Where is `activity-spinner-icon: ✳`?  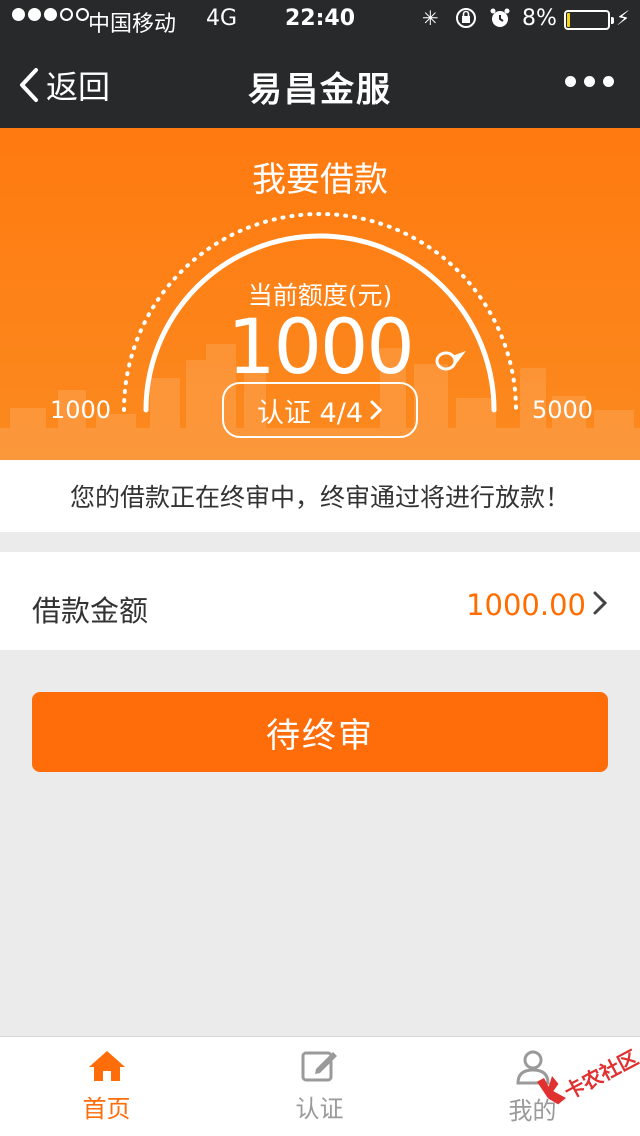
activity-spinner-icon: ✳ is located at coordinates (430, 18).